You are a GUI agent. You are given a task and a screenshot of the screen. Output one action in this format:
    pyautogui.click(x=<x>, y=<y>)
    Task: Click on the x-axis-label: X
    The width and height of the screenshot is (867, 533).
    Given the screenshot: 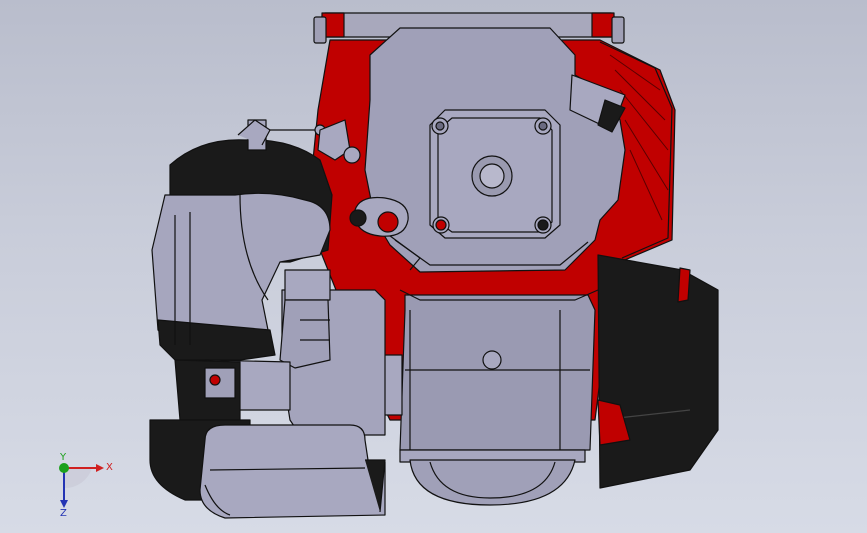 What is the action you would take?
    pyautogui.click(x=109, y=467)
    